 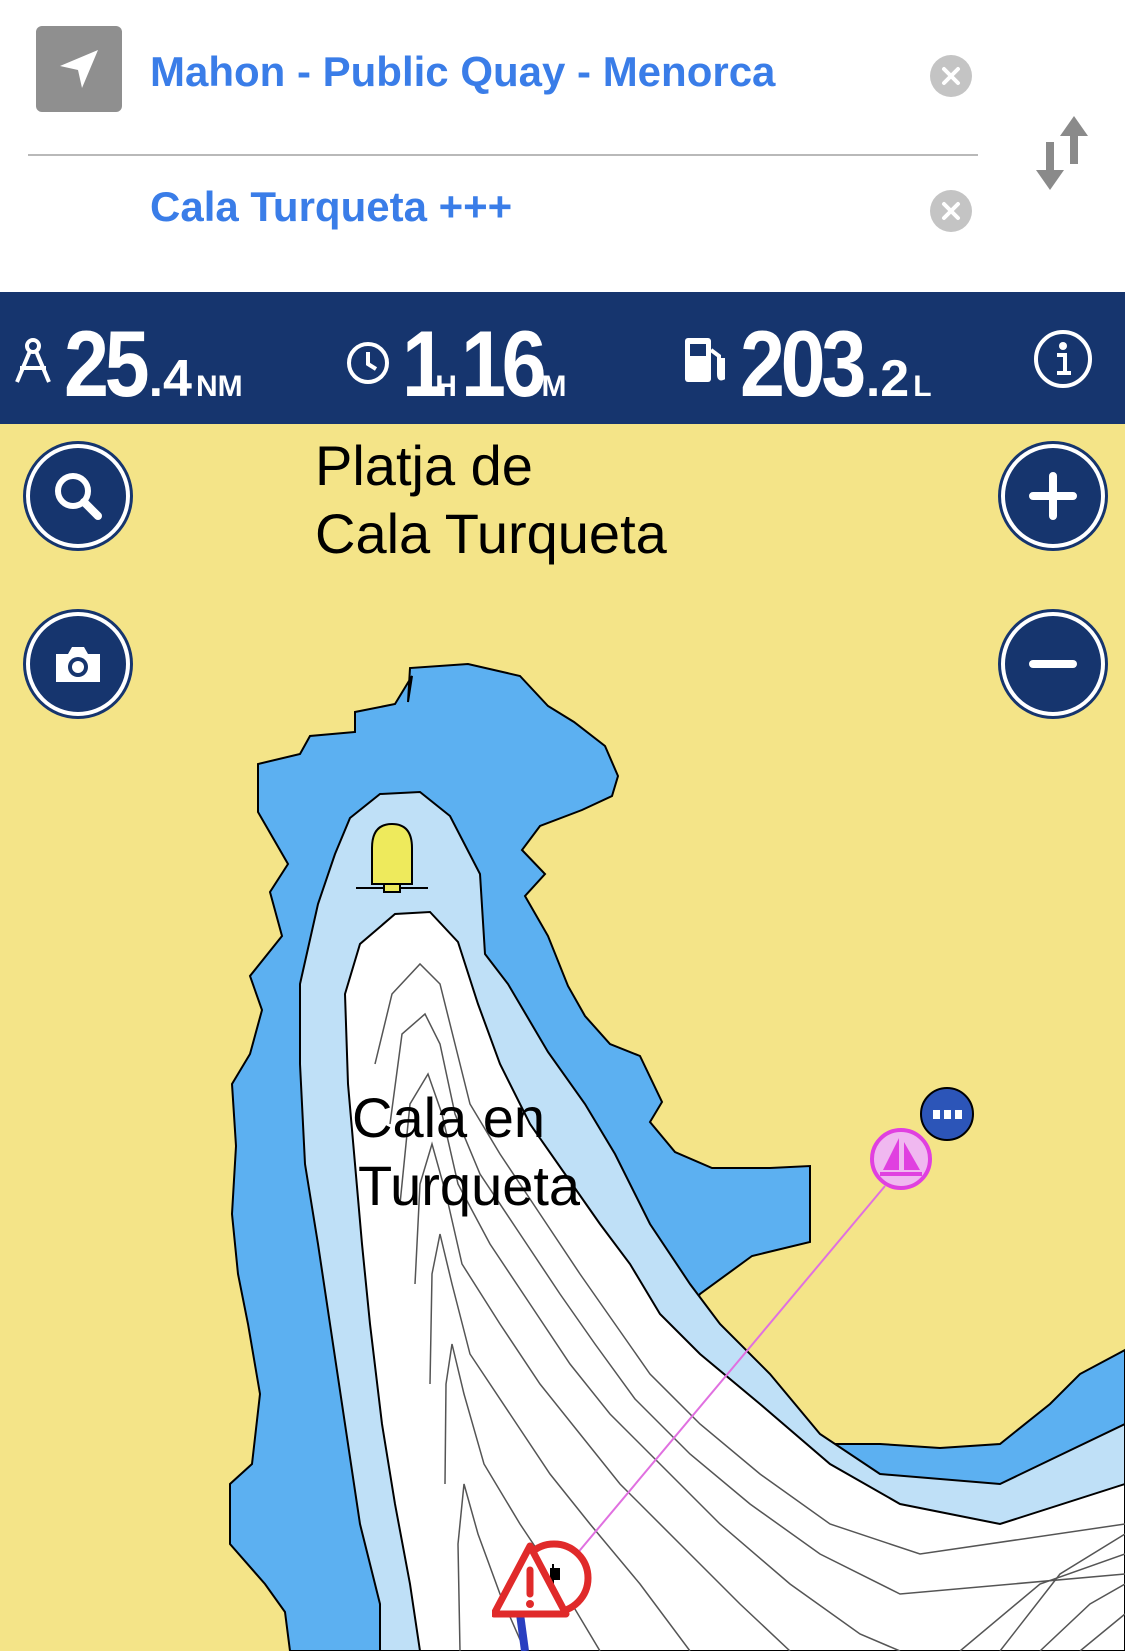 I want to click on fuel-decimal: .2, so click(x=887, y=379).